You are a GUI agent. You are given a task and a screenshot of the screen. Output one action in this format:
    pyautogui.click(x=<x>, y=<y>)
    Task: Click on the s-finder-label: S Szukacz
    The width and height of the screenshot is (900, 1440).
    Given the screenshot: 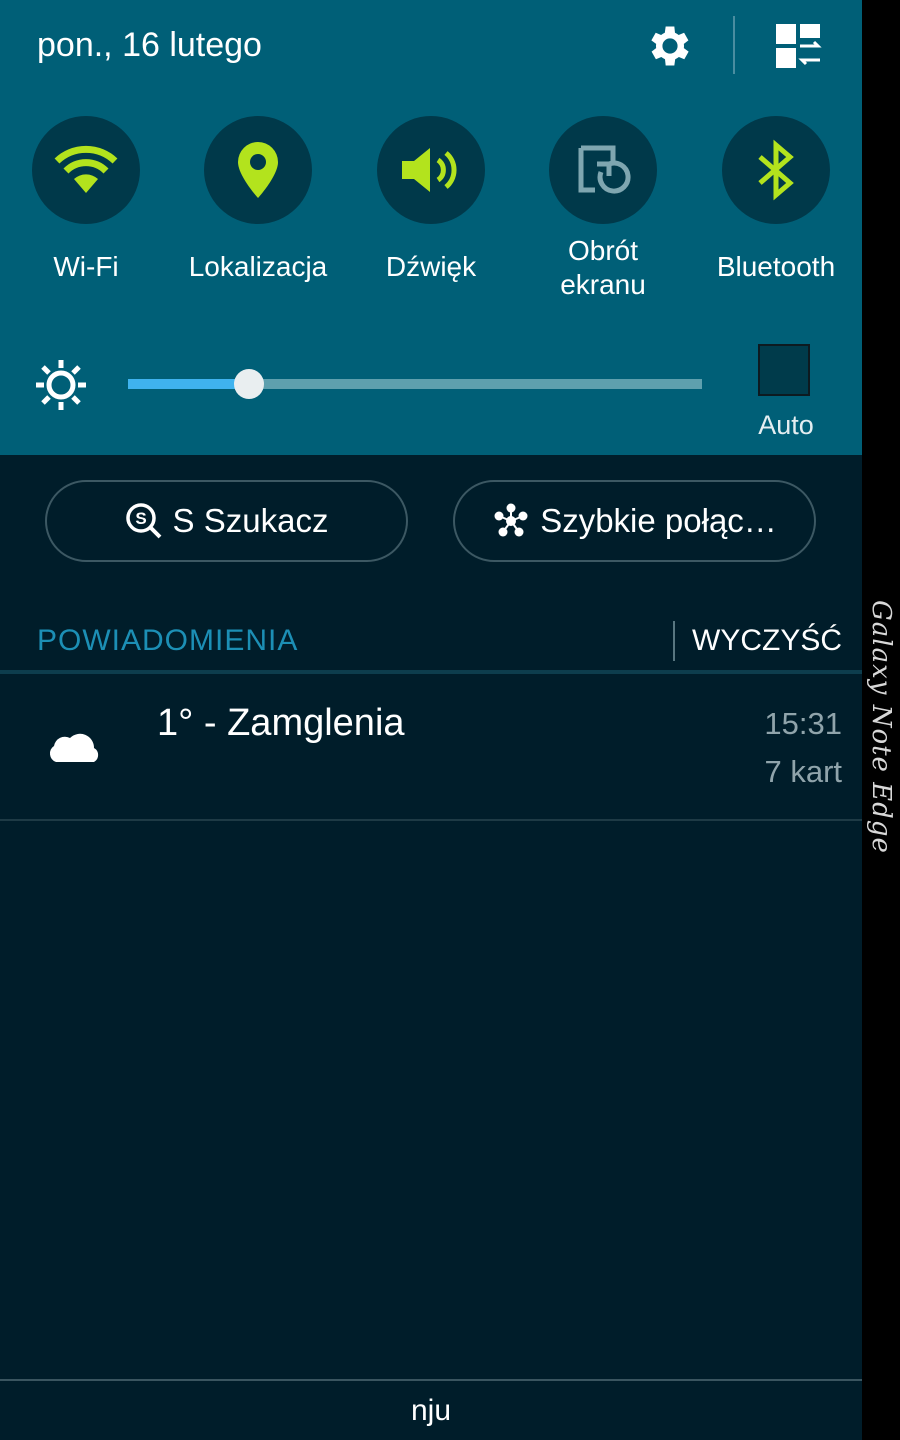 What is the action you would take?
    pyautogui.click(x=250, y=520)
    